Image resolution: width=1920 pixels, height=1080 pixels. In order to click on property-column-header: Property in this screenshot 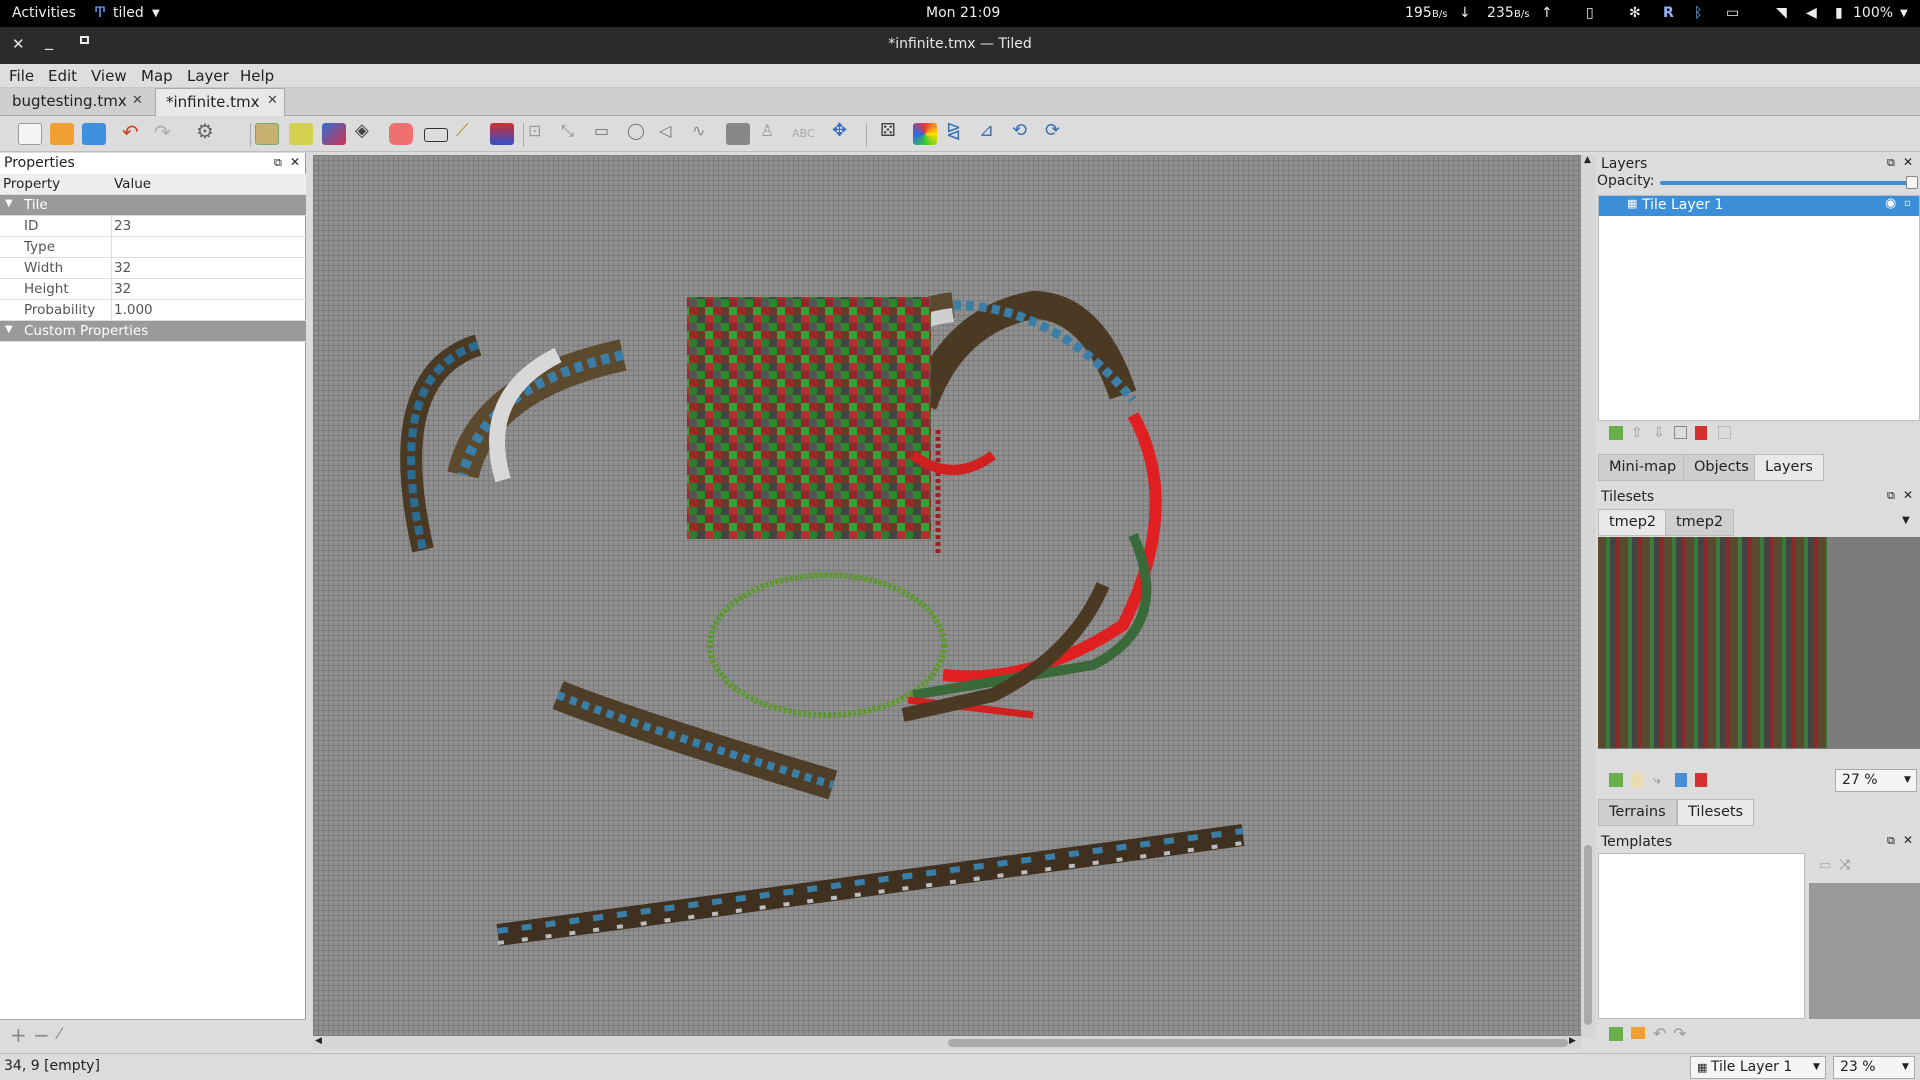, I will do `click(31, 184)`.